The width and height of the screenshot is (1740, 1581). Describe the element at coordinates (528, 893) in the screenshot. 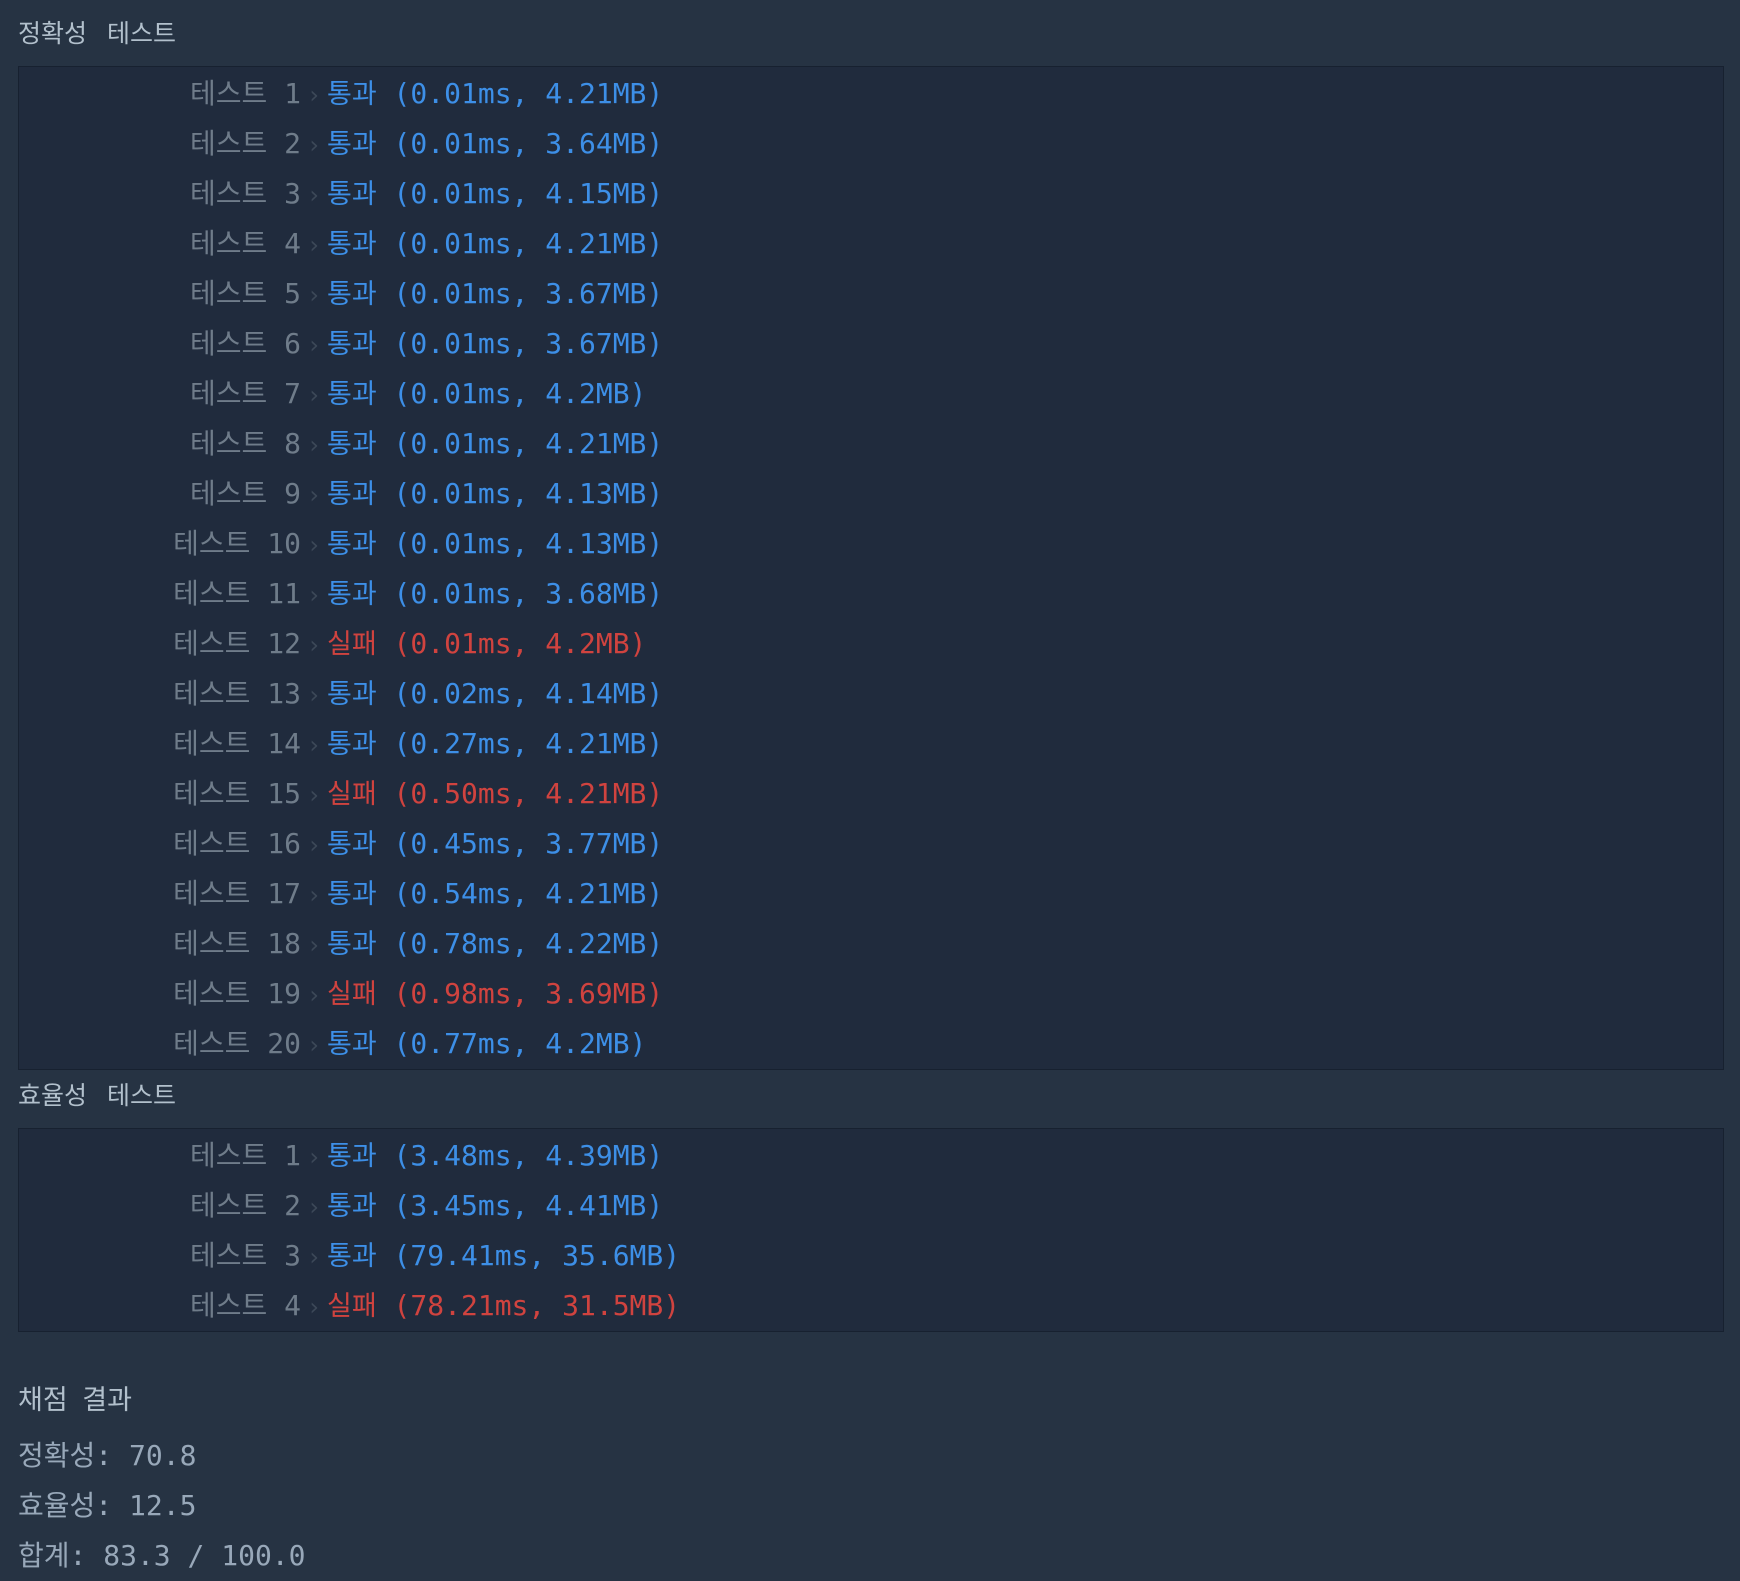

I see `test-metrics: (0.54ms, 4.21MB)` at that location.